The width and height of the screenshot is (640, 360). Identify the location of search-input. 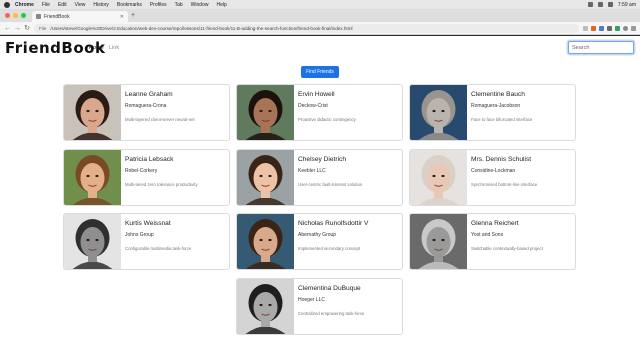
(601, 47).